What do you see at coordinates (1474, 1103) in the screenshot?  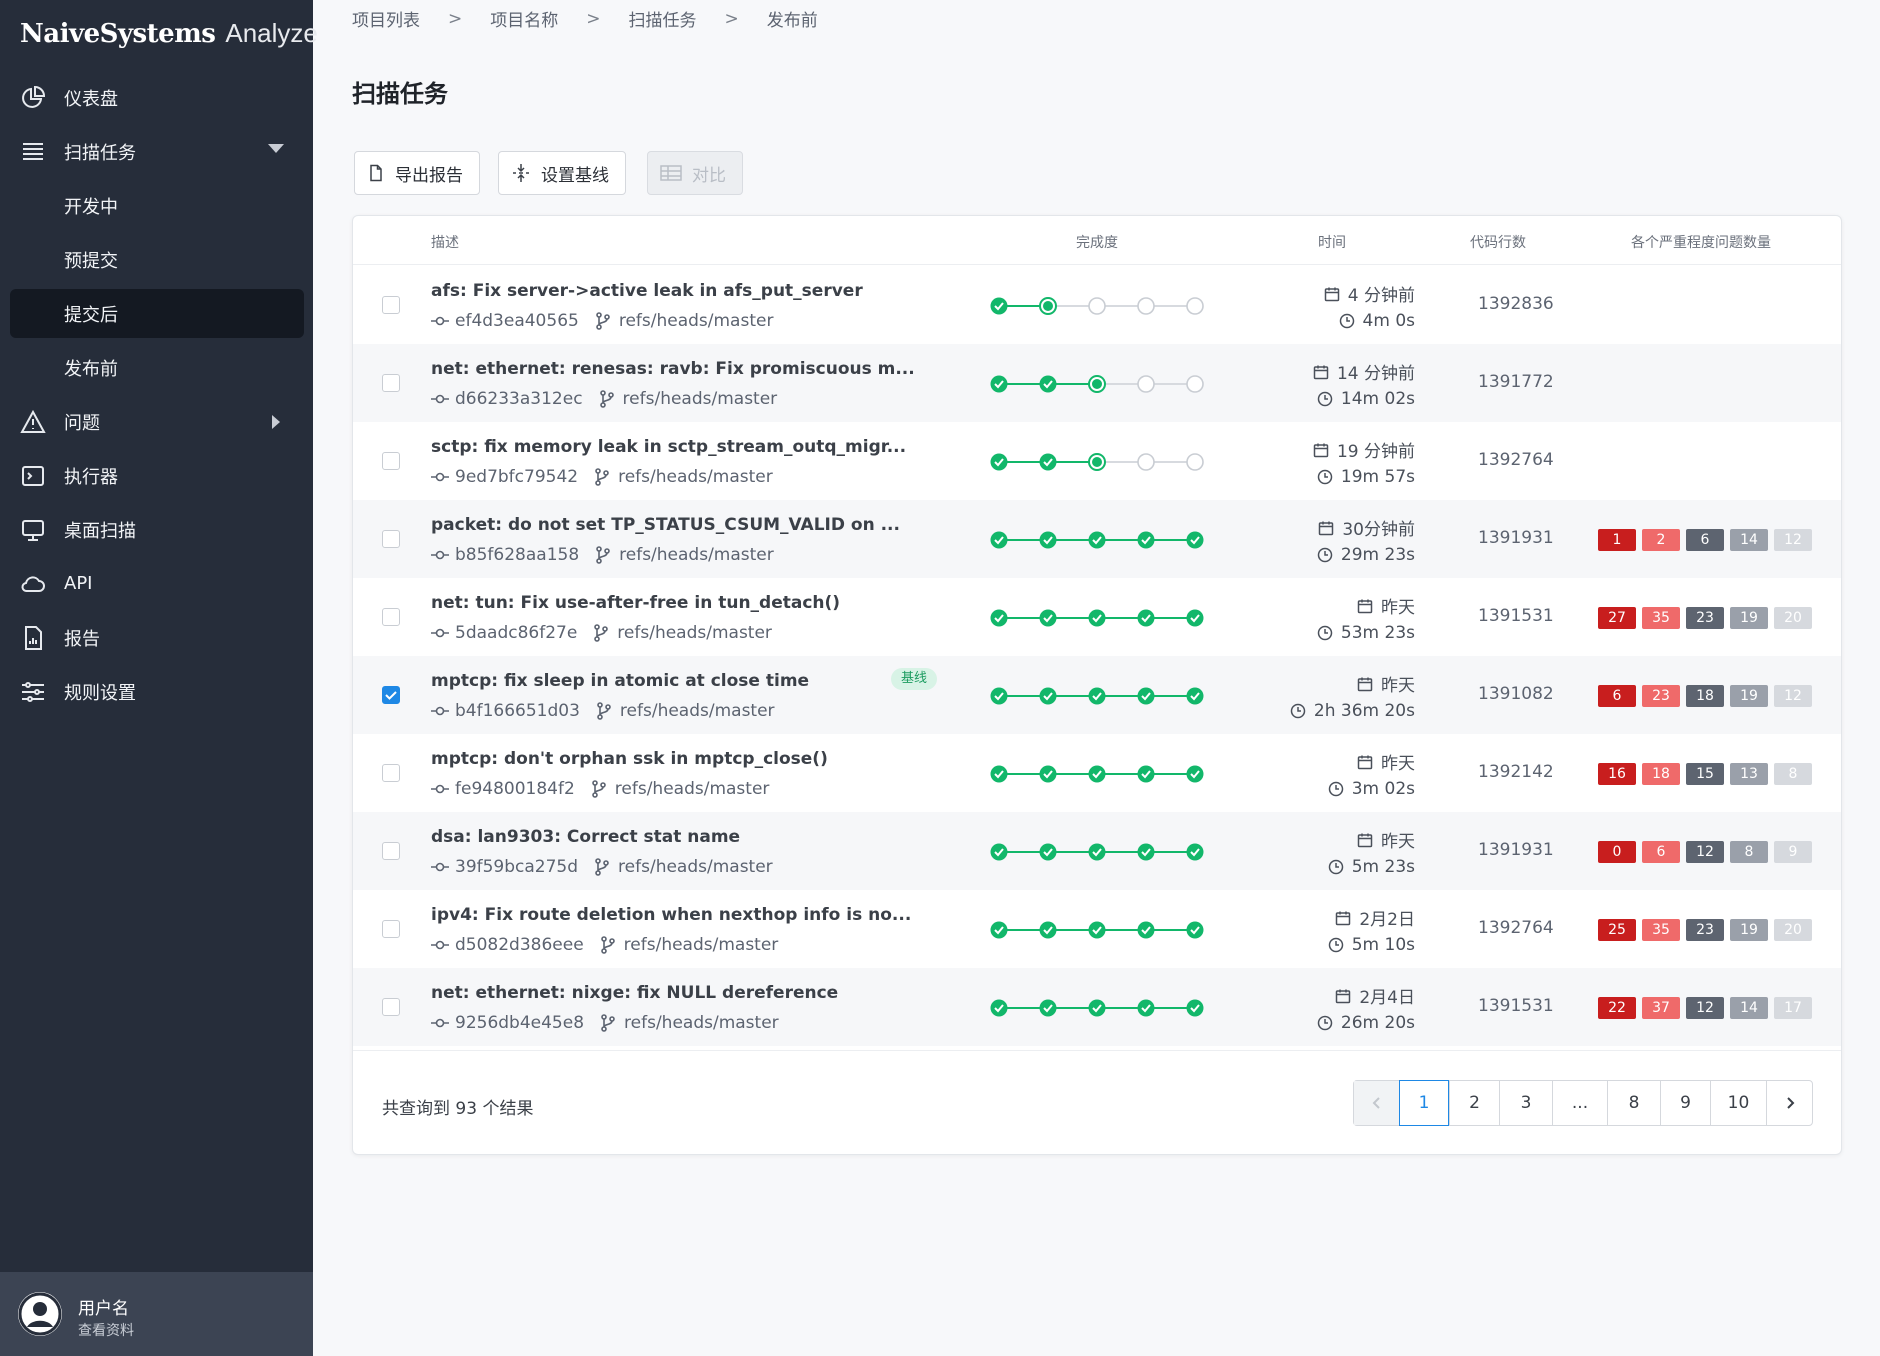 I see `page-button-2: 2` at bounding box center [1474, 1103].